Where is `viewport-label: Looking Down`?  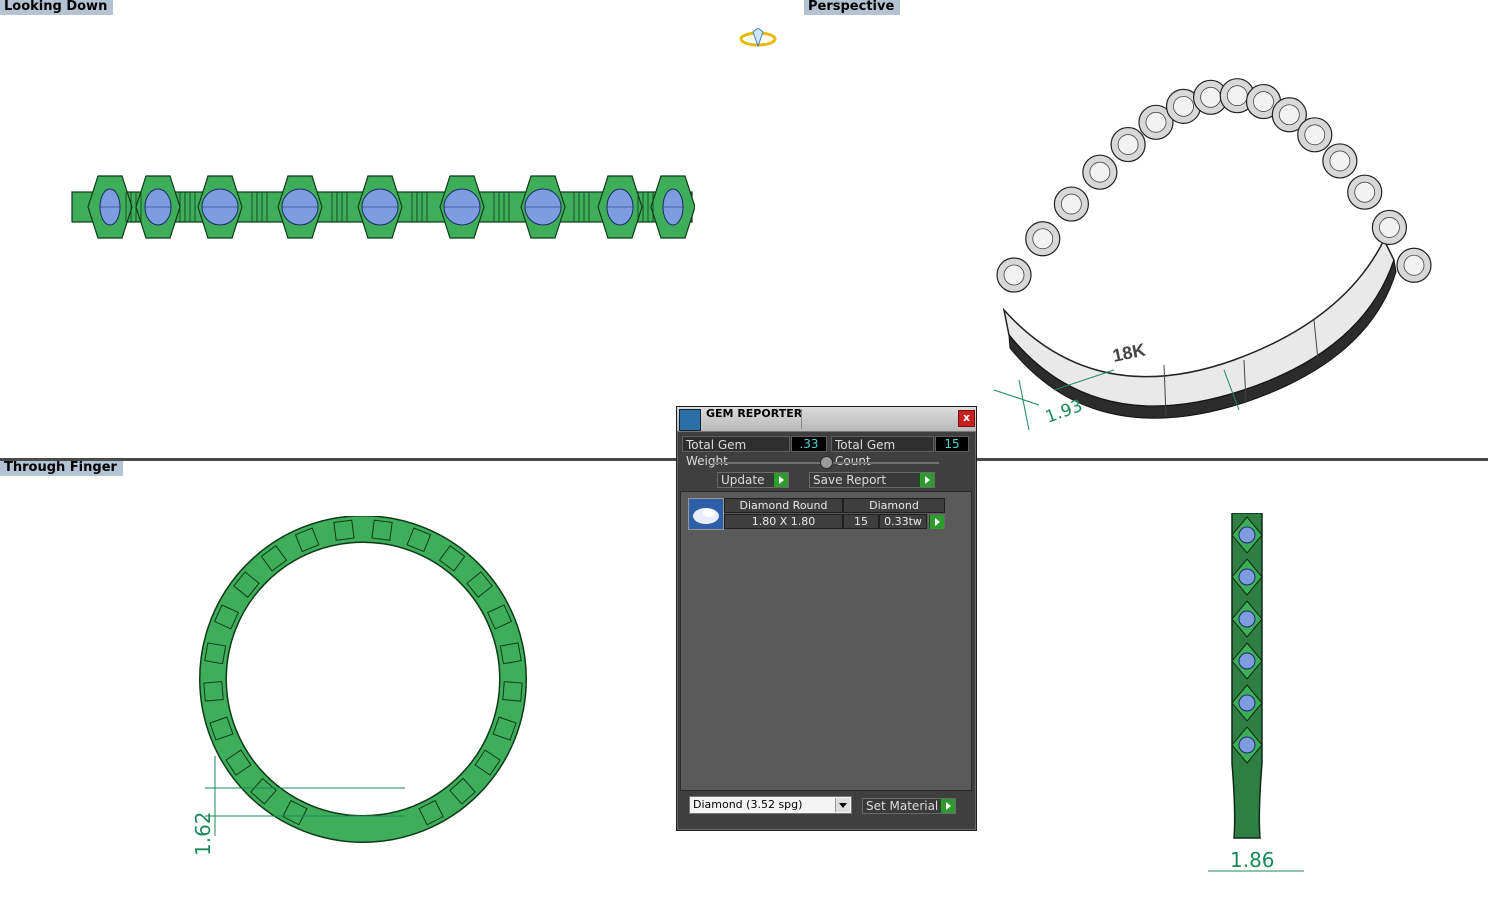 viewport-label: Looking Down is located at coordinates (57, 7).